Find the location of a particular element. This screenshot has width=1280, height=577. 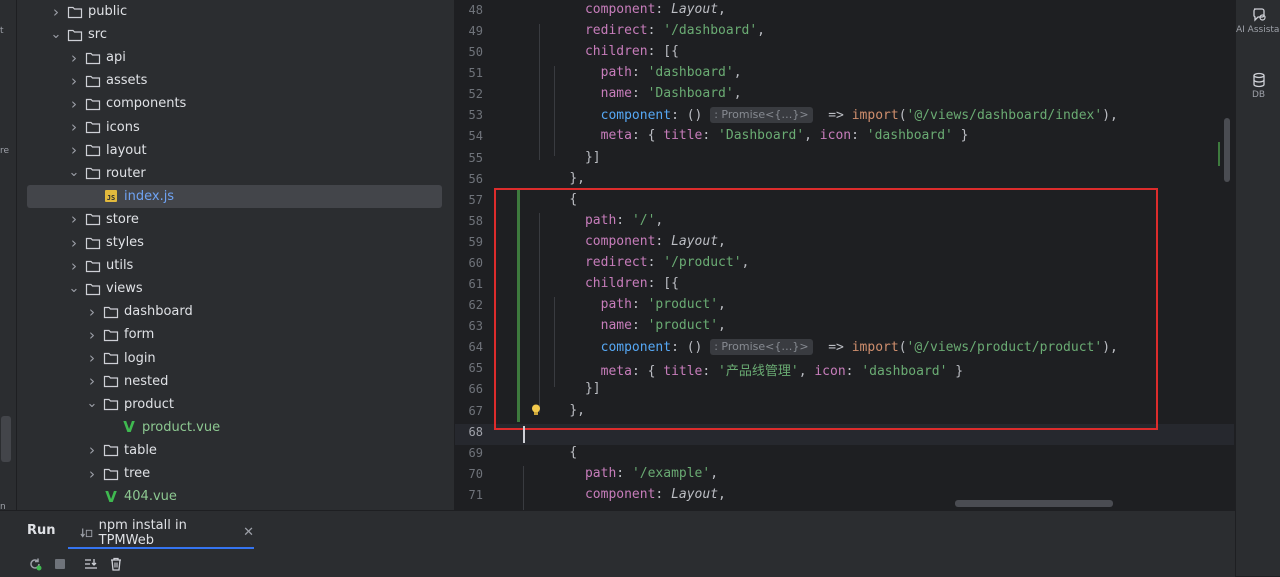

type-inlay-hint: : Promise<{…}> is located at coordinates (761, 115).